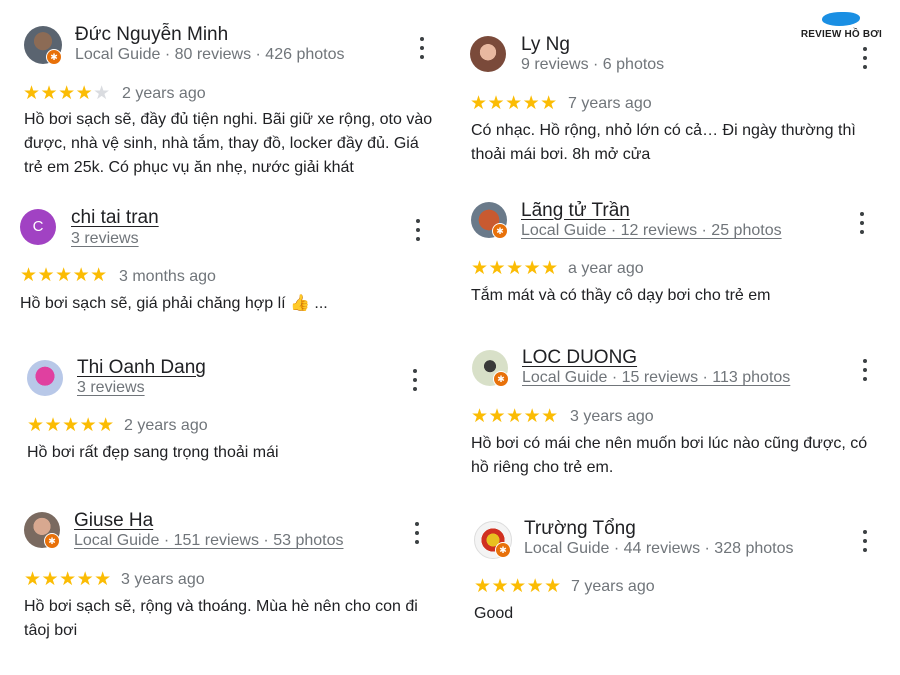 This screenshot has height=675, width=900. Describe the element at coordinates (656, 378) in the screenshot. I see `reviewer-meta: Local Guide · 15 reviews · 113 photos` at that location.